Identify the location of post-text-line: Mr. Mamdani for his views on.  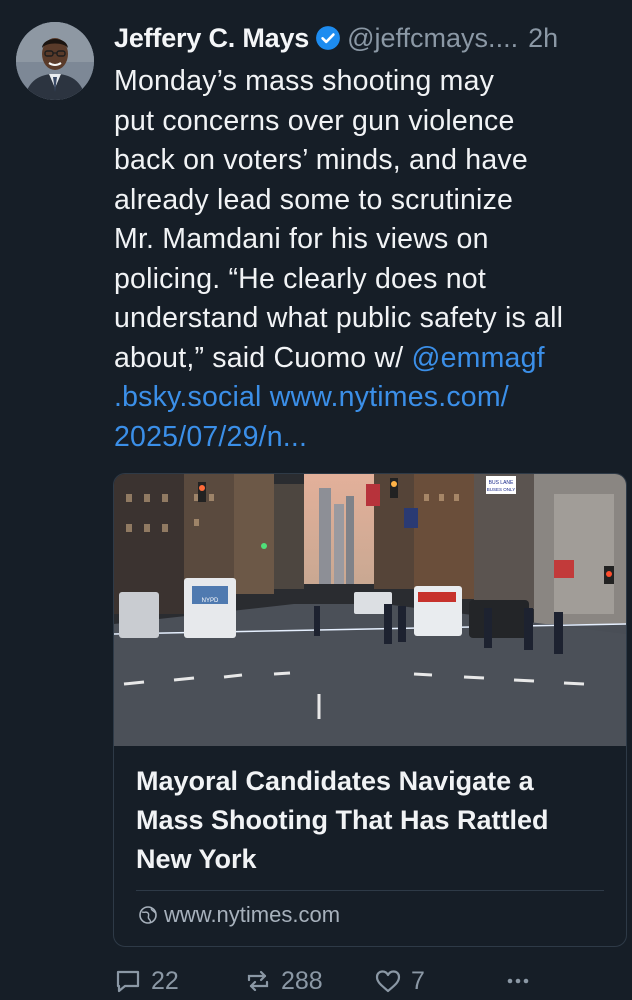
(301, 239).